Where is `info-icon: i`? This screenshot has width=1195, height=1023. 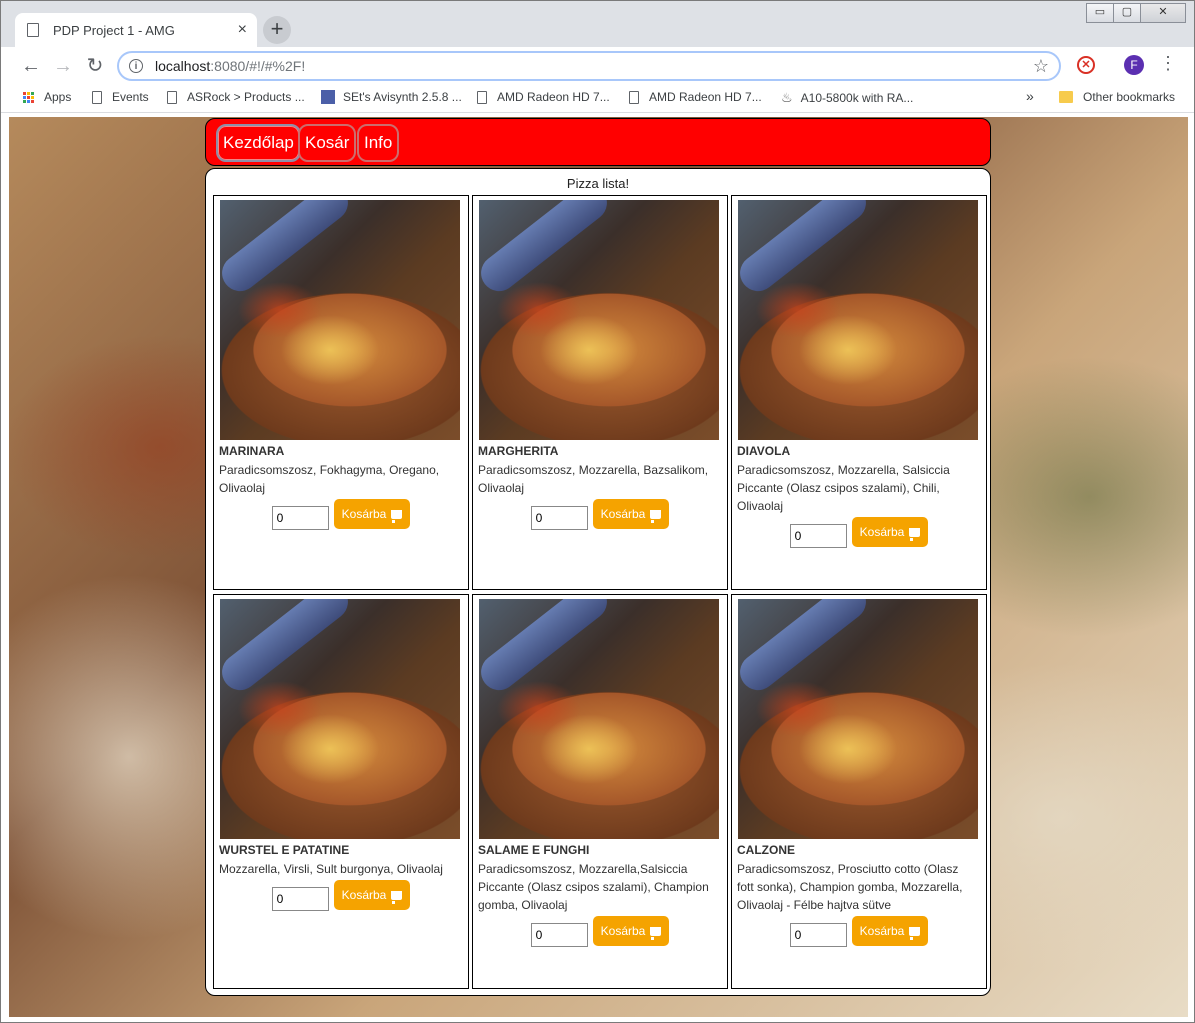 info-icon: i is located at coordinates (136, 66).